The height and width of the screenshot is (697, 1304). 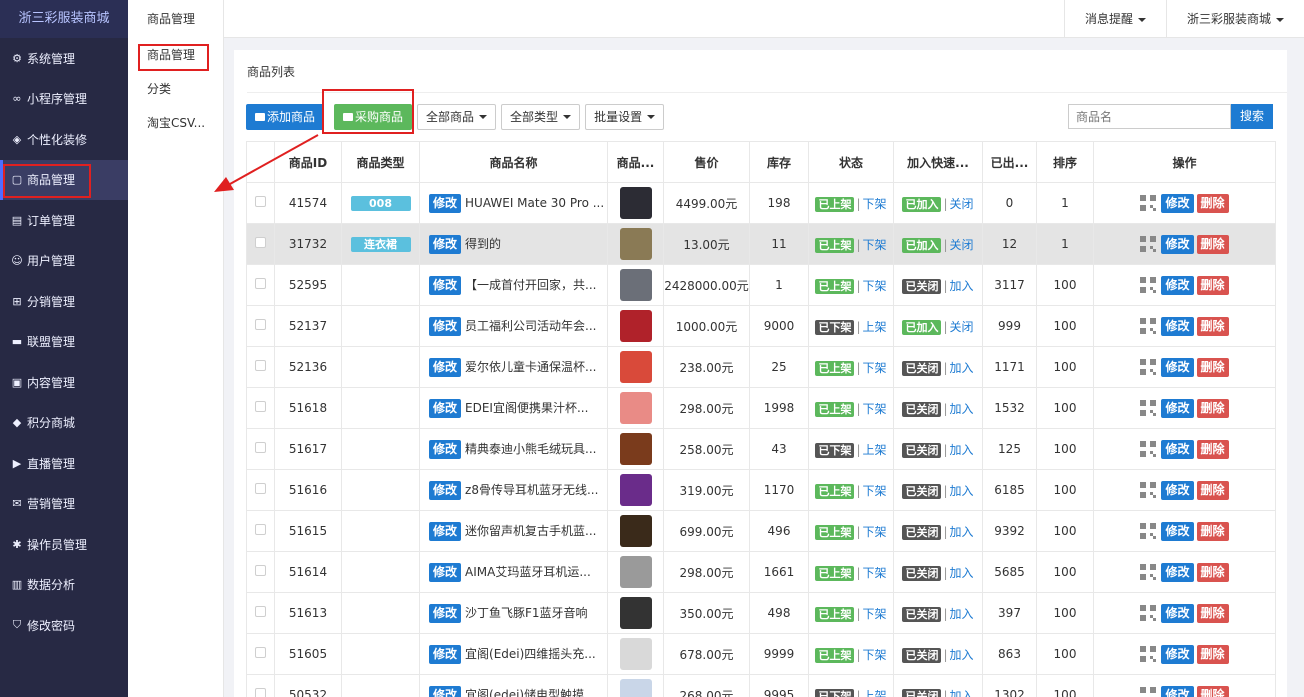 What do you see at coordinates (266, 163) in the screenshot?
I see `annotation-arrow` at bounding box center [266, 163].